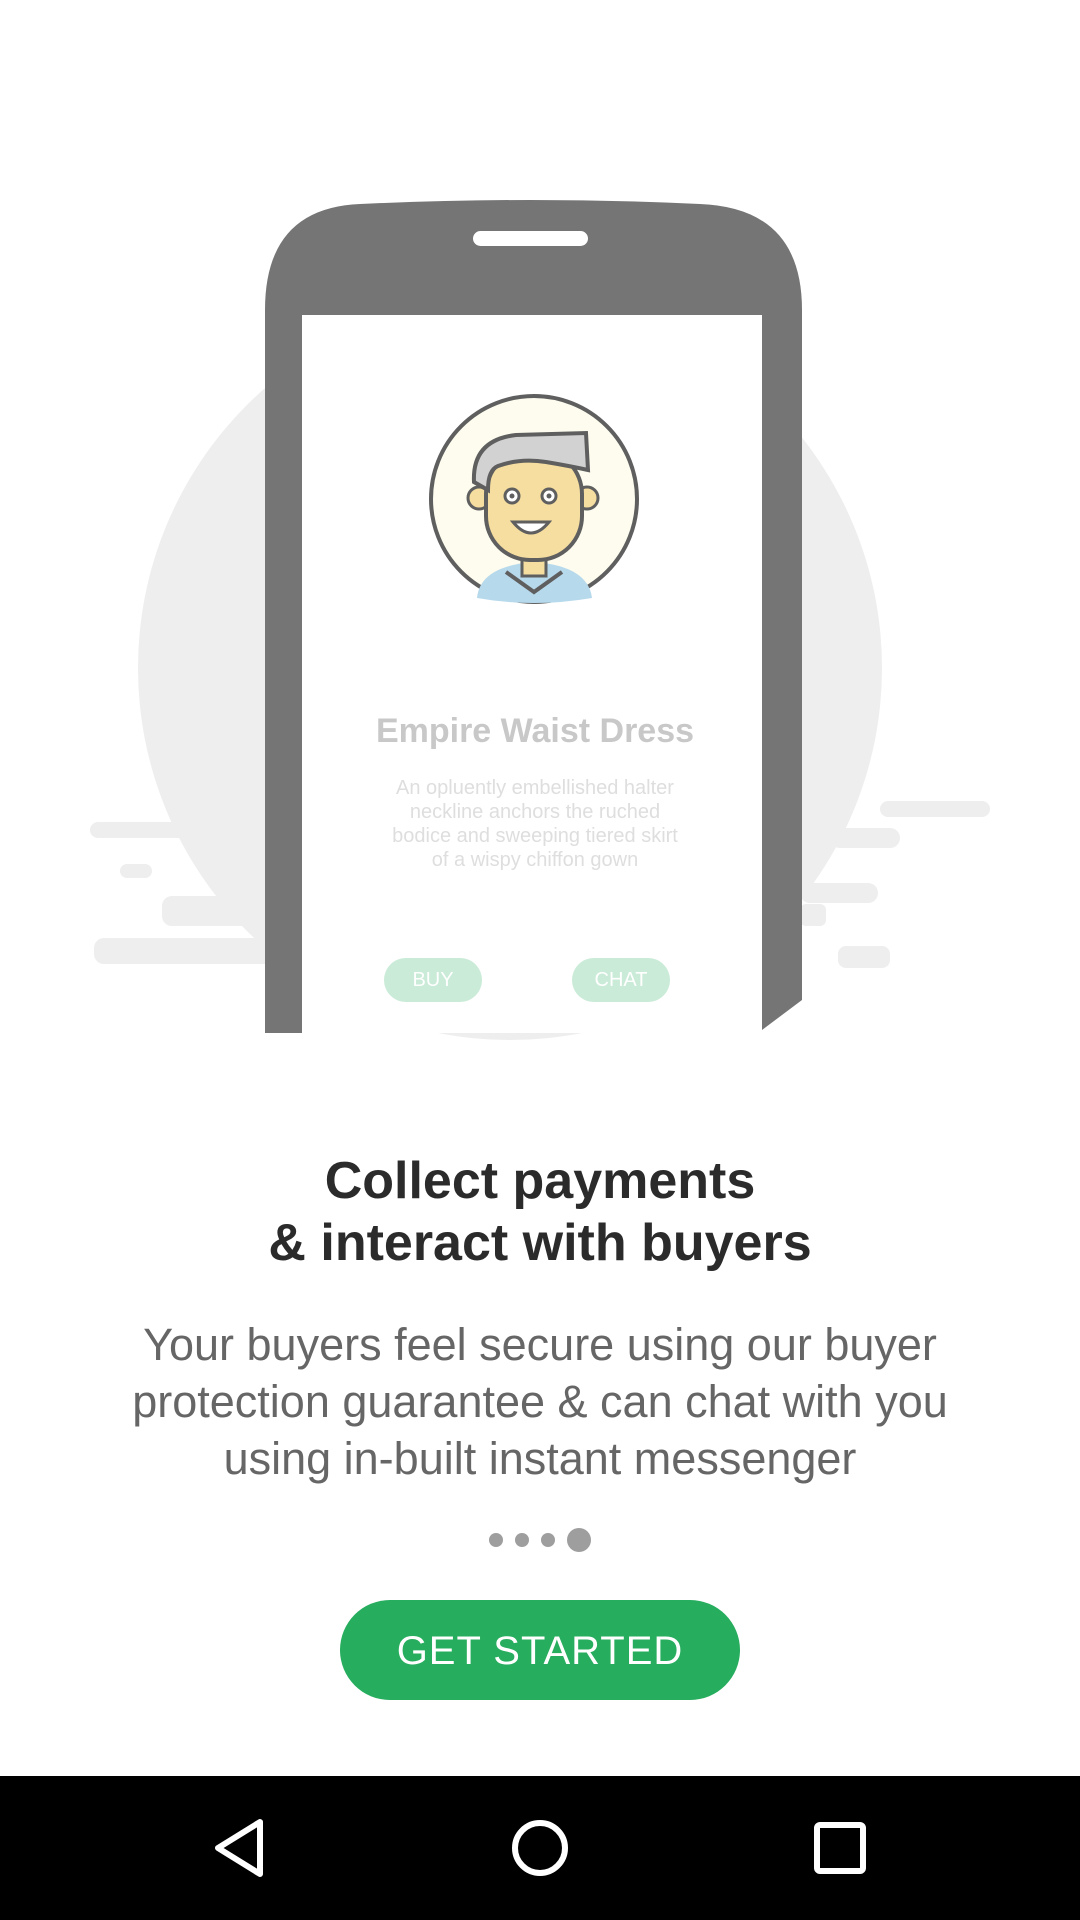 The image size is (1080, 1920). Describe the element at coordinates (433, 980) in the screenshot. I see `buy-button-illustration: BUY` at that location.